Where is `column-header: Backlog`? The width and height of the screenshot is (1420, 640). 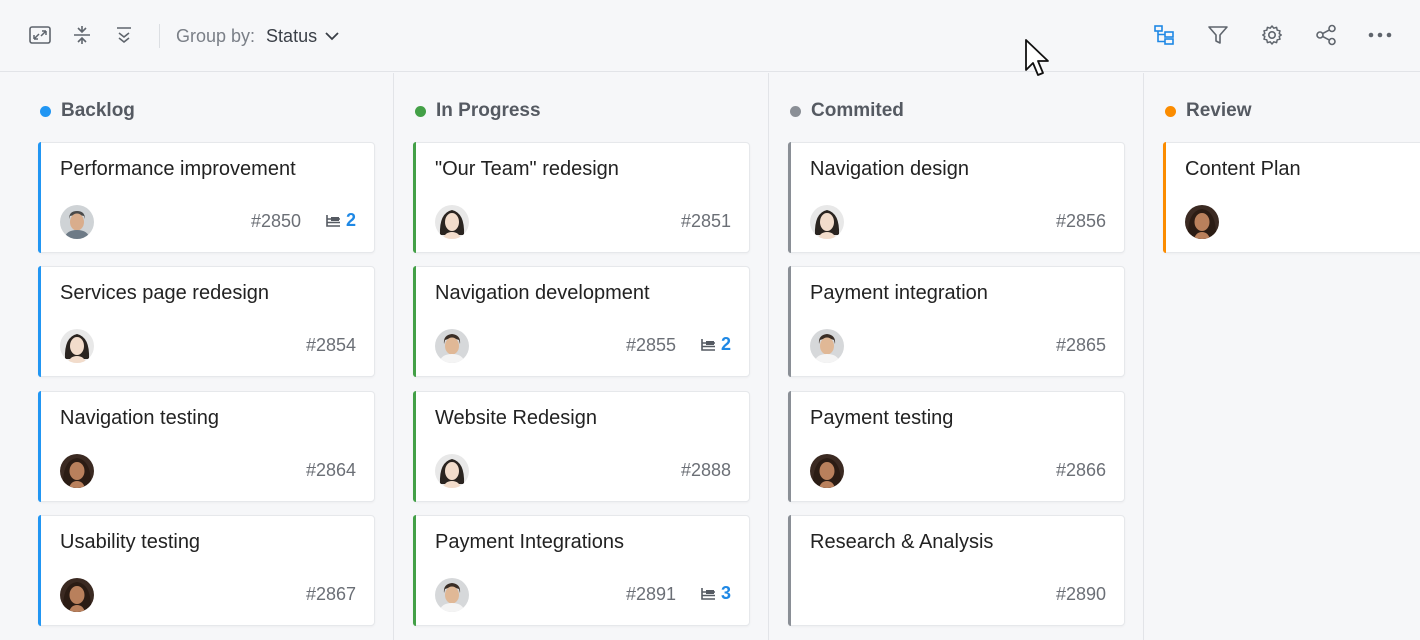 column-header: Backlog is located at coordinates (87, 111).